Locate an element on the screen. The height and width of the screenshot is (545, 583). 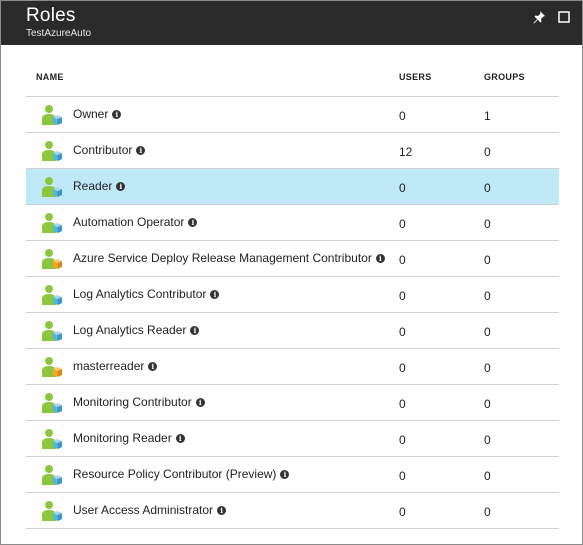
role-name: Log Analytics Contributor i is located at coordinates (146, 294).